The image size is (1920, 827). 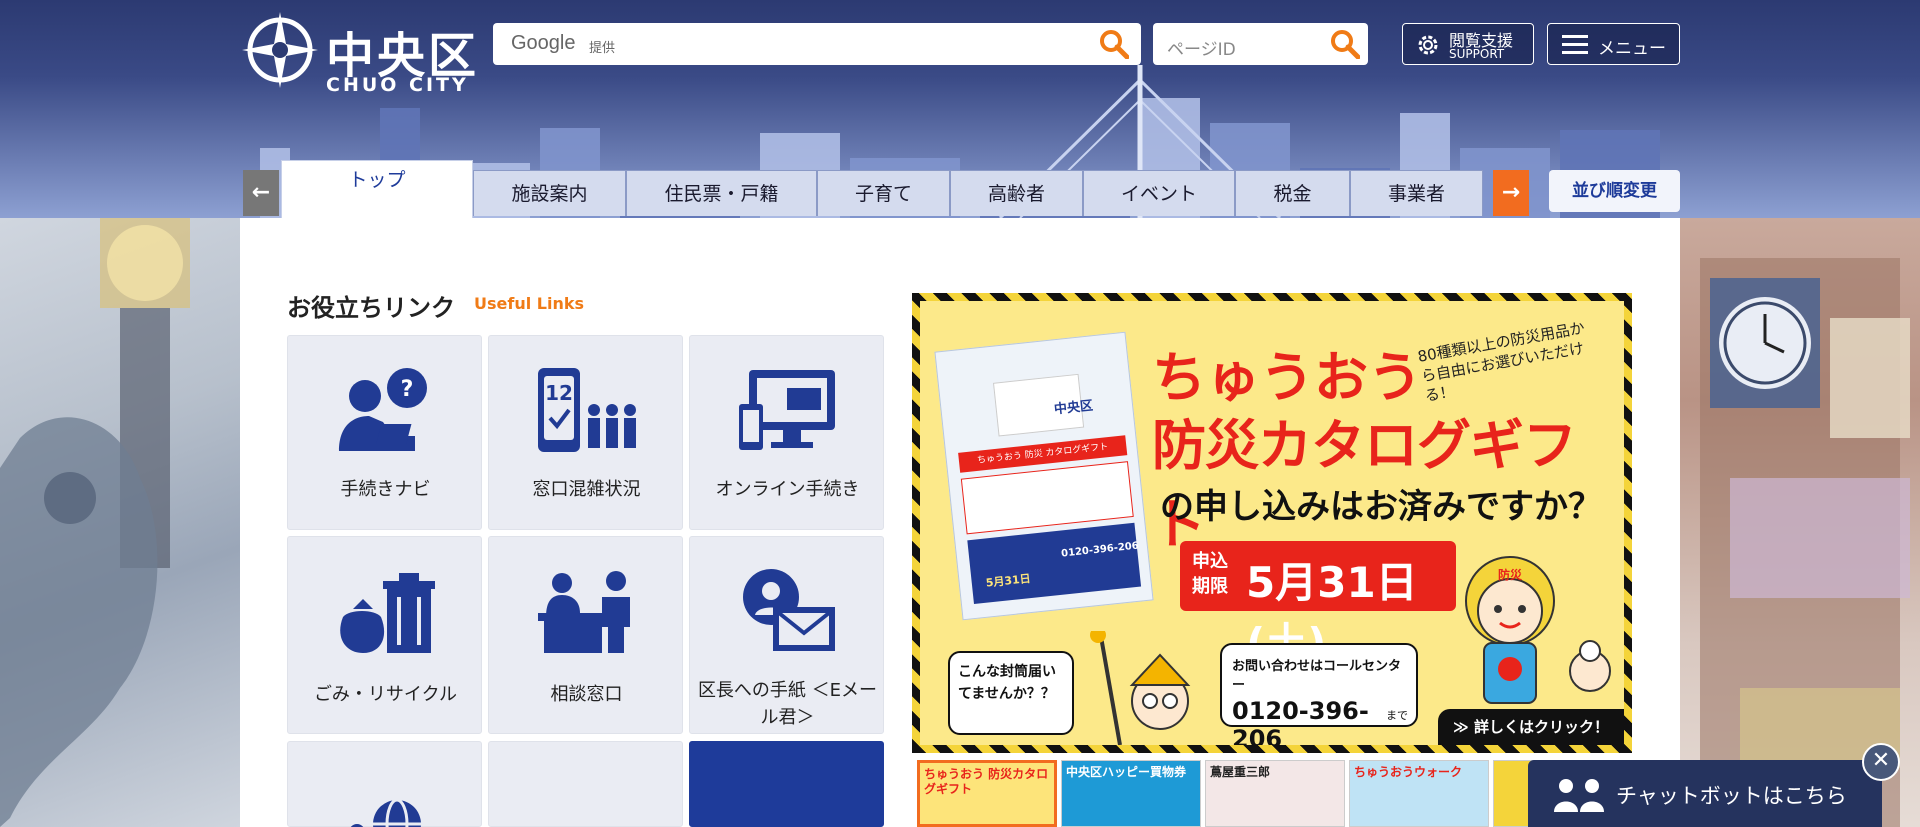 I want to click on link-tile-procedure-navi: ? 手続きナビ, so click(x=384, y=432).